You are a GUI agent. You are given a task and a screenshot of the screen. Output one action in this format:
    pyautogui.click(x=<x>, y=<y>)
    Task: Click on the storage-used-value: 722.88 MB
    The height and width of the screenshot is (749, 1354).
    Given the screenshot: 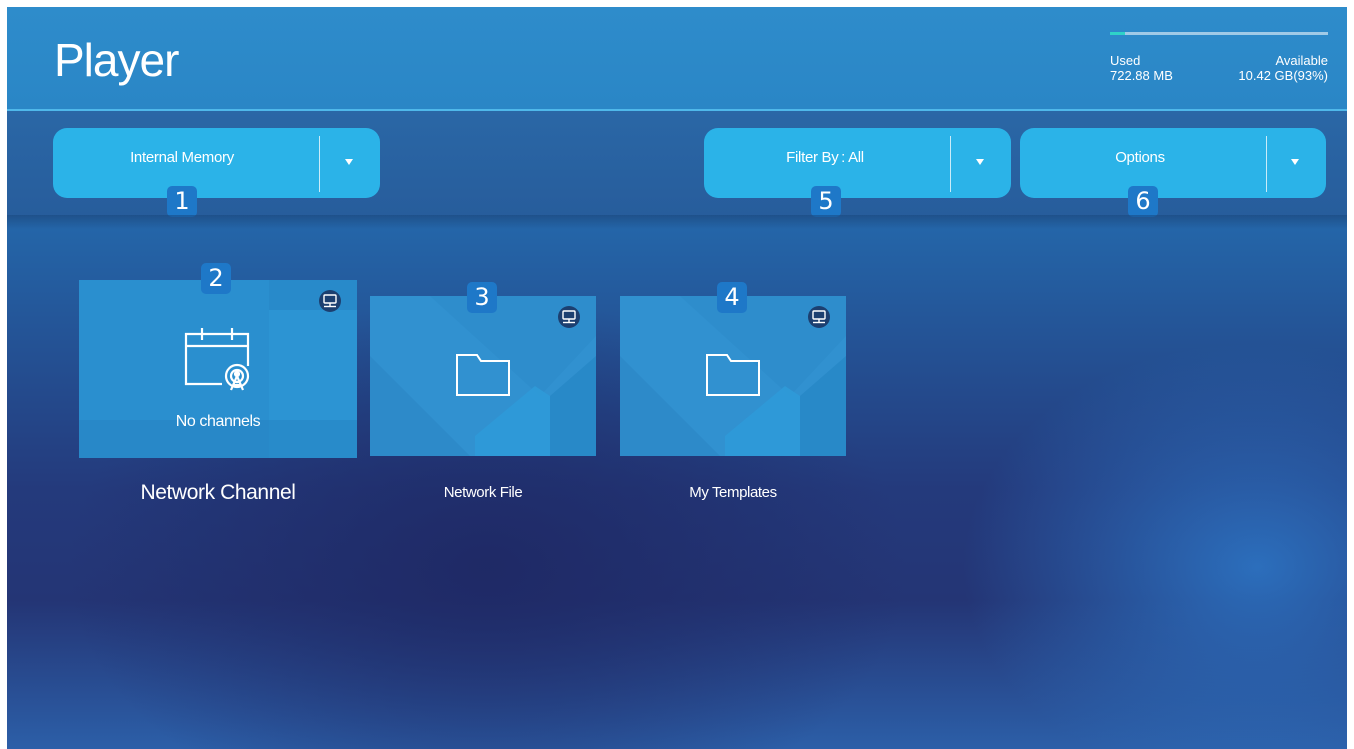 What is the action you would take?
    pyautogui.click(x=1141, y=75)
    